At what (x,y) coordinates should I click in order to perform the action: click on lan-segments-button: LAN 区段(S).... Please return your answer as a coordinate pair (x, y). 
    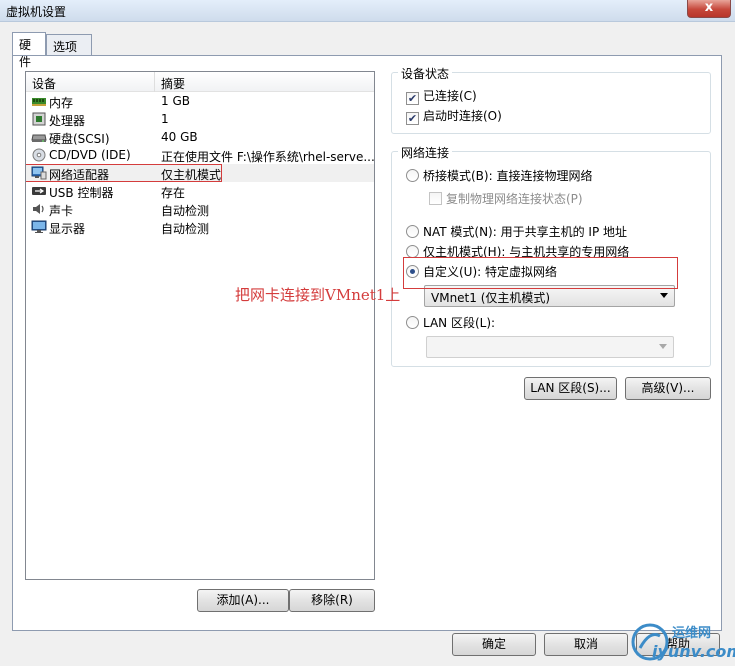
    Looking at the image, I should click on (570, 388).